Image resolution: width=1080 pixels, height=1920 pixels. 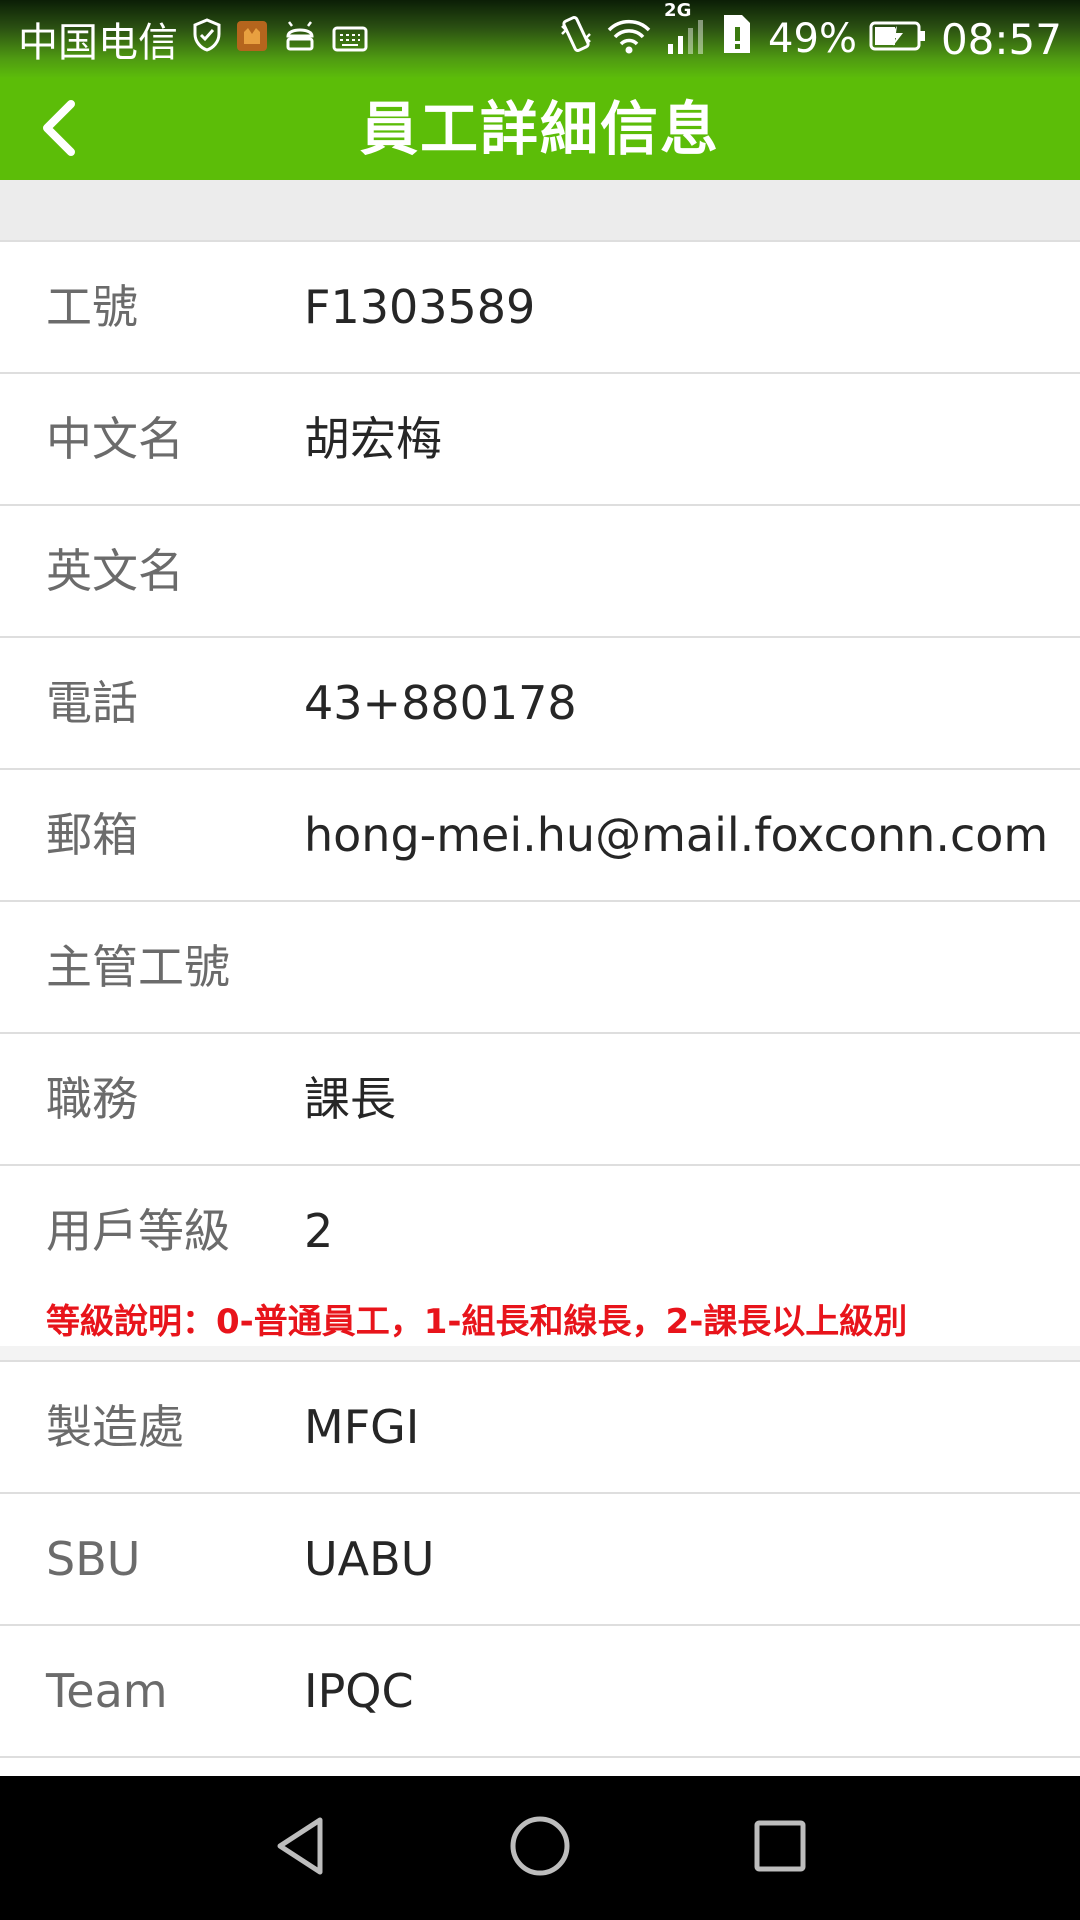 I want to click on vibrate-icon, so click(x=576, y=39).